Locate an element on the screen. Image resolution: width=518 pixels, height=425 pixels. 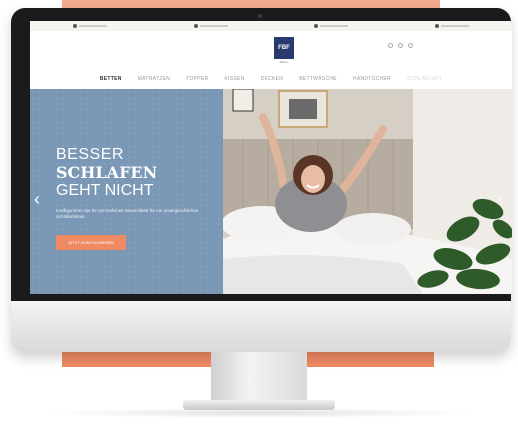
chevron-left-icon: ‹ is located at coordinates (37, 199).